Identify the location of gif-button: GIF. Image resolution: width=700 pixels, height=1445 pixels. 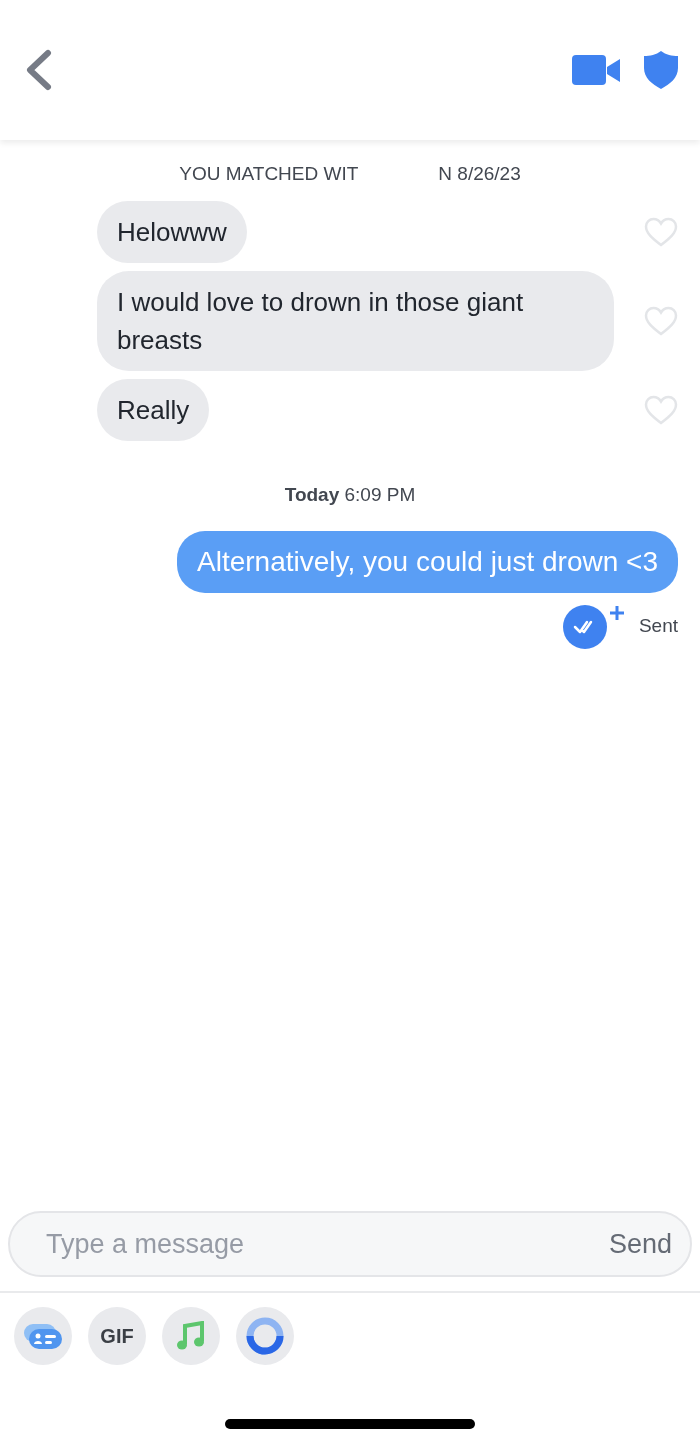
(117, 1336).